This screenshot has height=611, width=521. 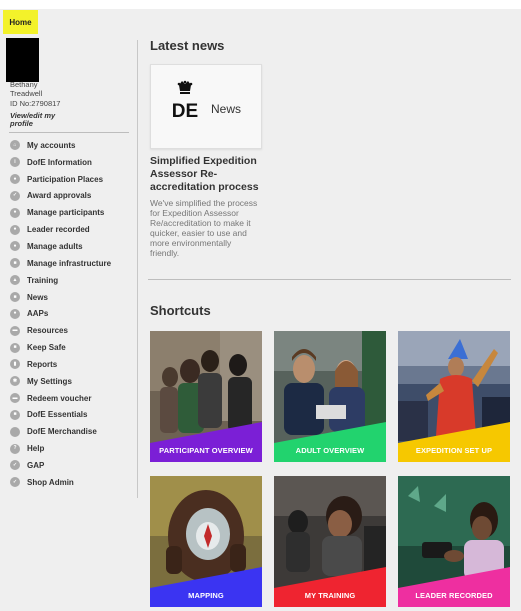 What do you see at coordinates (57, 415) in the screenshot?
I see `sidebar-item-label: DofE Essentials` at bounding box center [57, 415].